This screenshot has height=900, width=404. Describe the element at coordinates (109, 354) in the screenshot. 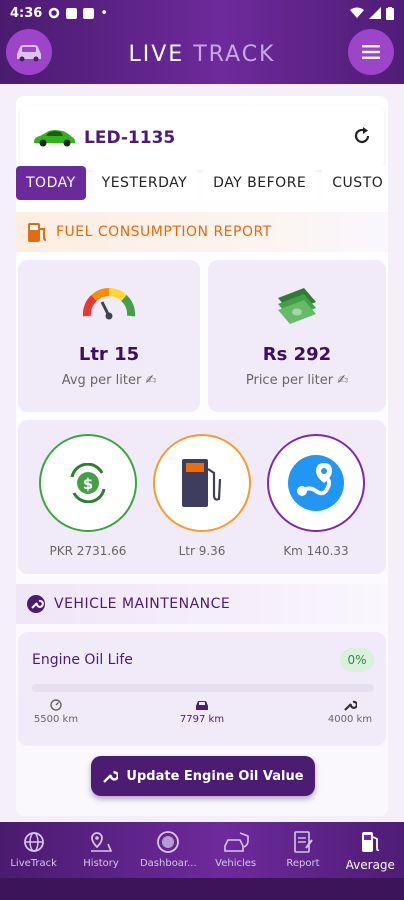

I see `avg-per-liter-value: Ltr 15` at that location.